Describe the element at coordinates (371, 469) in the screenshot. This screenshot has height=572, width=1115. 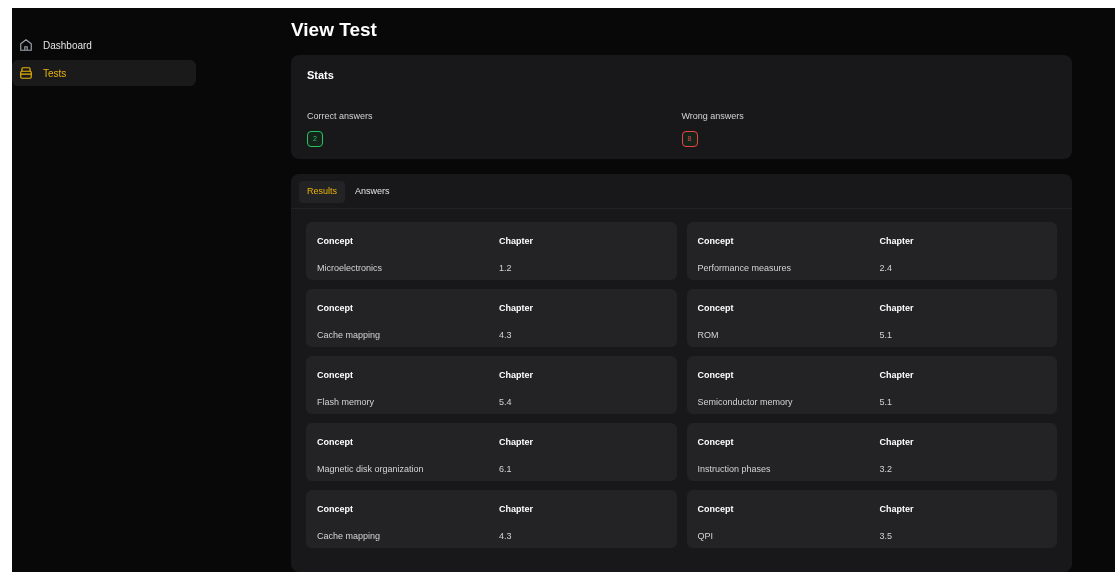
I see `concept-value: Magnetic disk organization` at that location.